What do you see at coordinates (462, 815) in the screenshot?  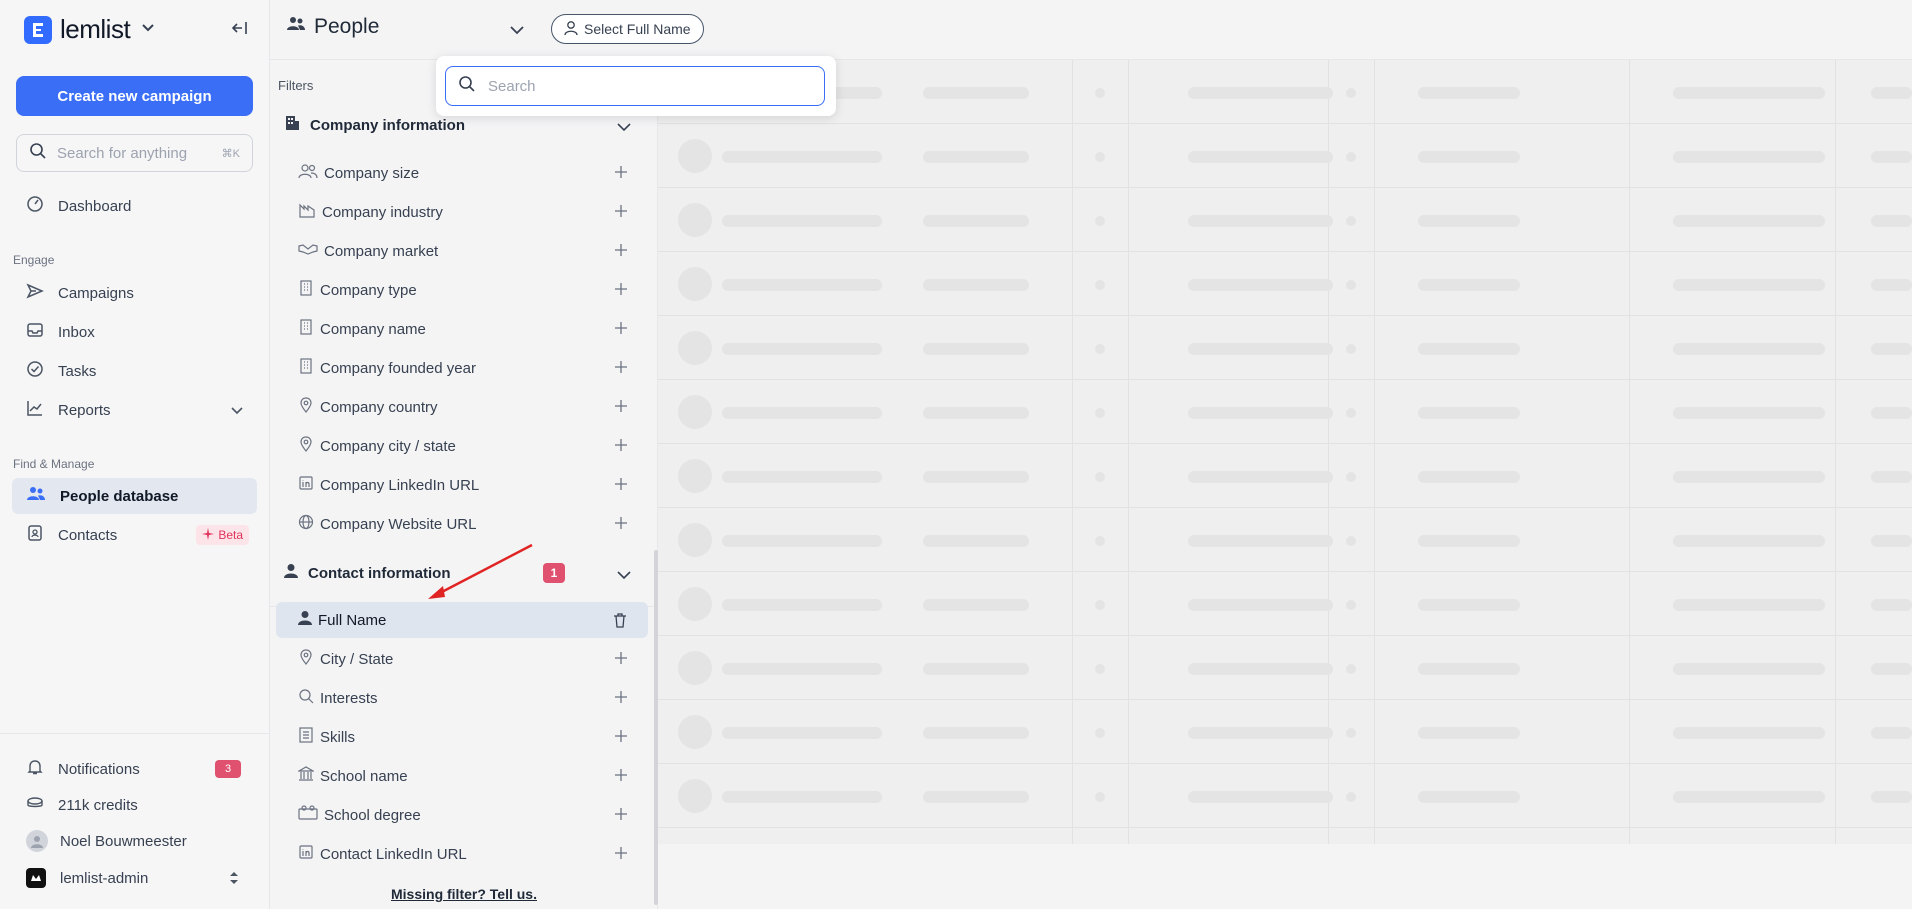 I see `filter-school-degree: School degree` at bounding box center [462, 815].